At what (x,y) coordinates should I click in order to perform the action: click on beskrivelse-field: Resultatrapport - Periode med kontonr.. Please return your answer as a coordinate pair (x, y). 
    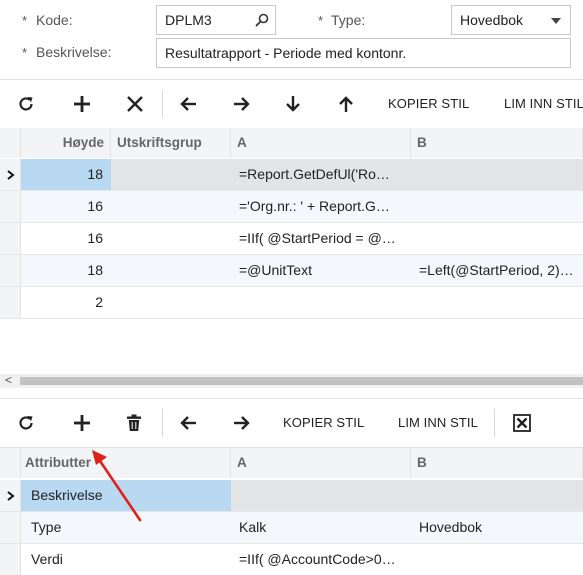
    Looking at the image, I should click on (363, 53).